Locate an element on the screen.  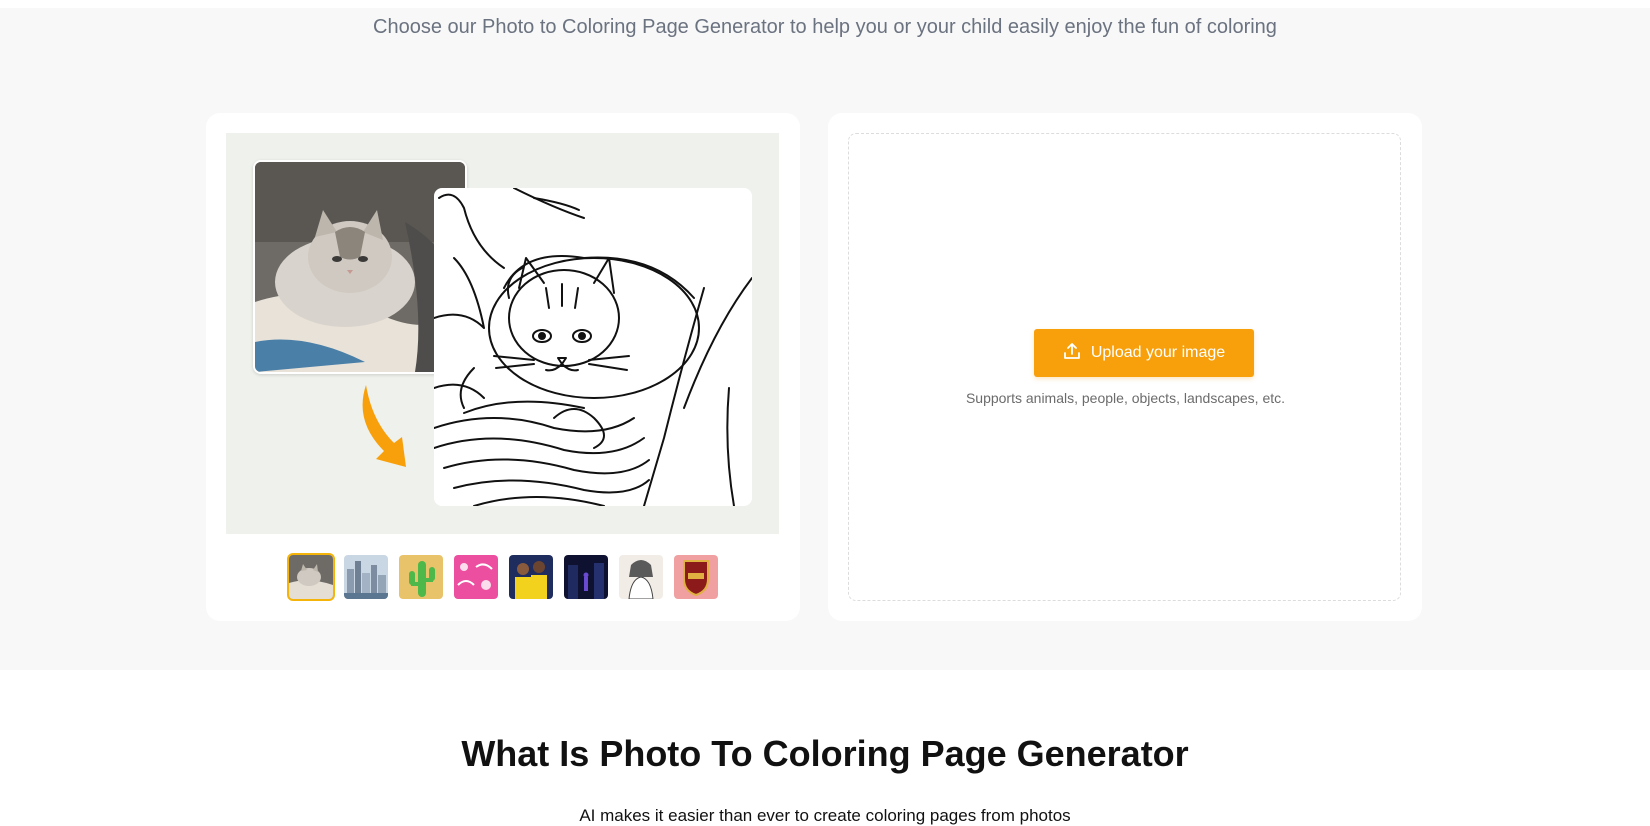
example-thumbnails is located at coordinates (503, 579).